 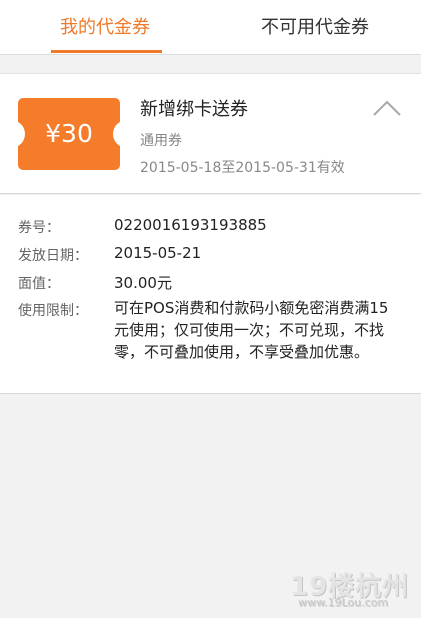 What do you see at coordinates (143, 283) in the screenshot?
I see `face-value-value: 30.00元` at bounding box center [143, 283].